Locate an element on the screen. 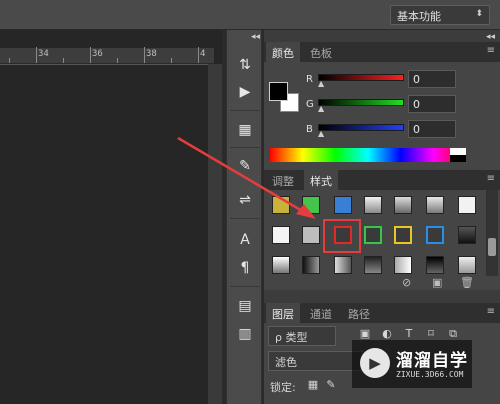  watermark-logo-icon: ▶ is located at coordinates (375, 363).